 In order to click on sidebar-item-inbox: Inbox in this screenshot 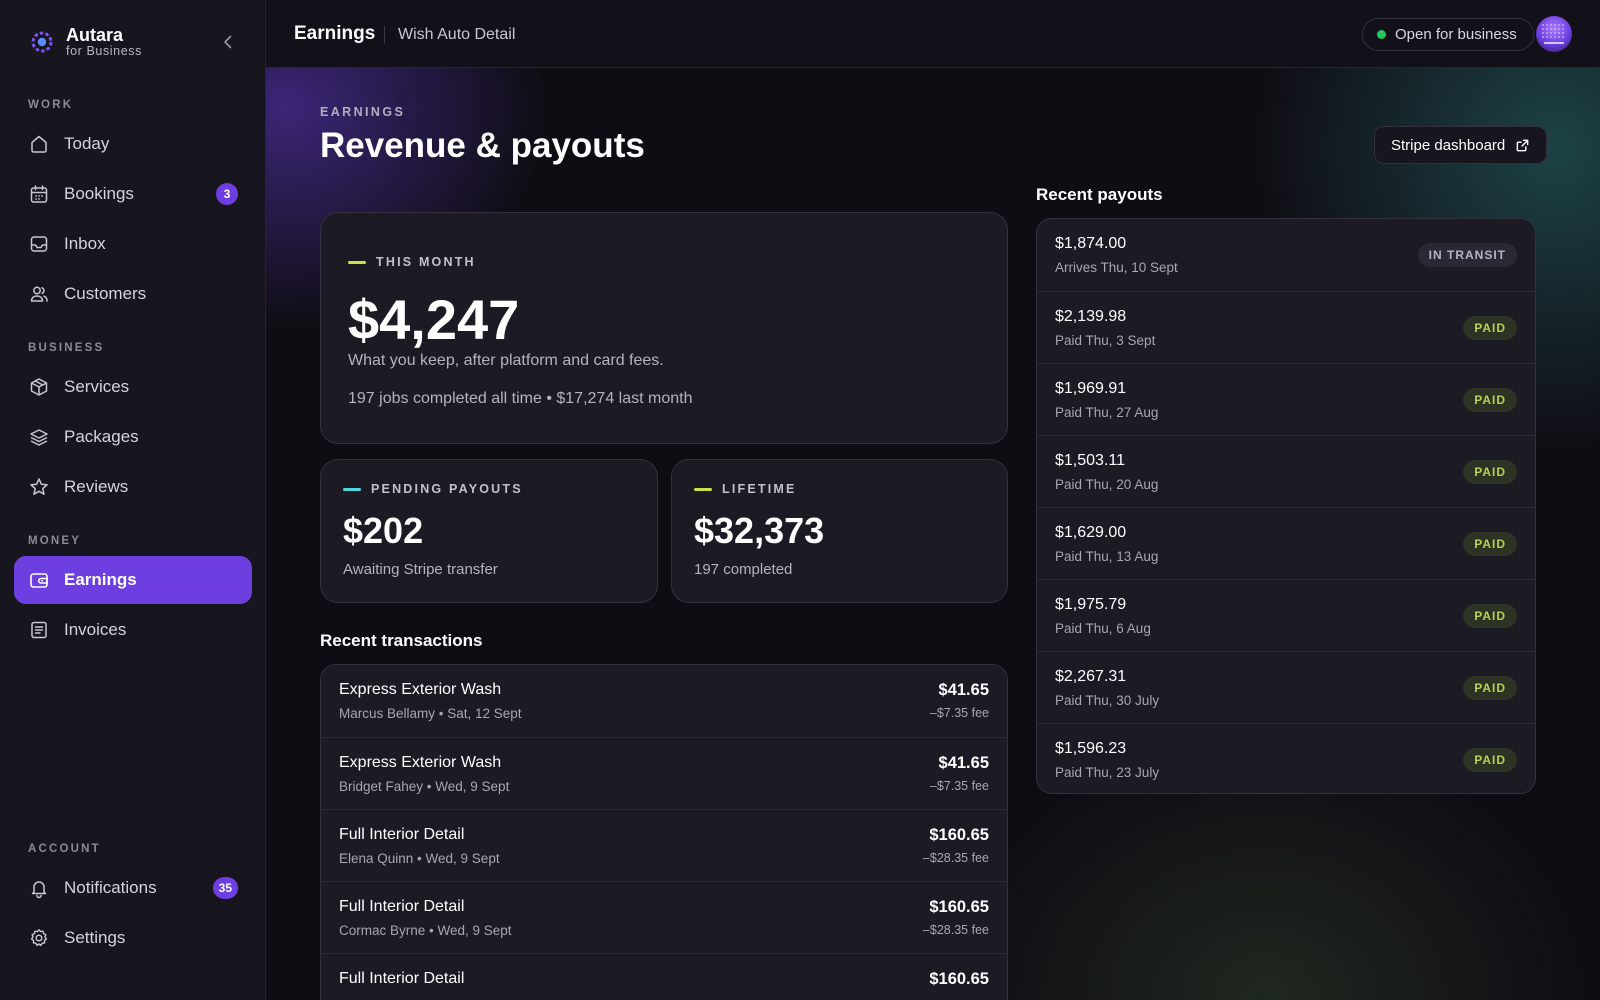, I will do `click(133, 244)`.